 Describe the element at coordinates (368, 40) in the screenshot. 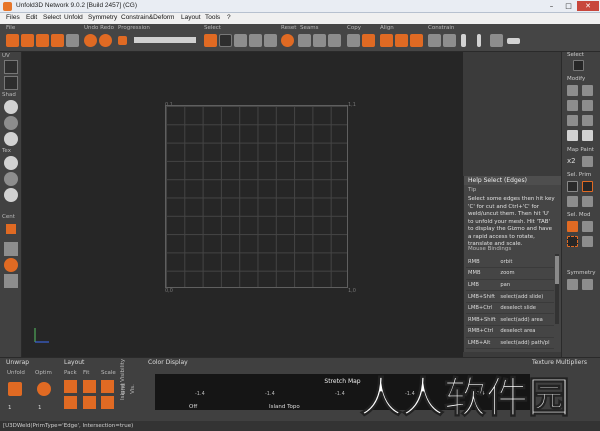

I see `paste-icon` at that location.